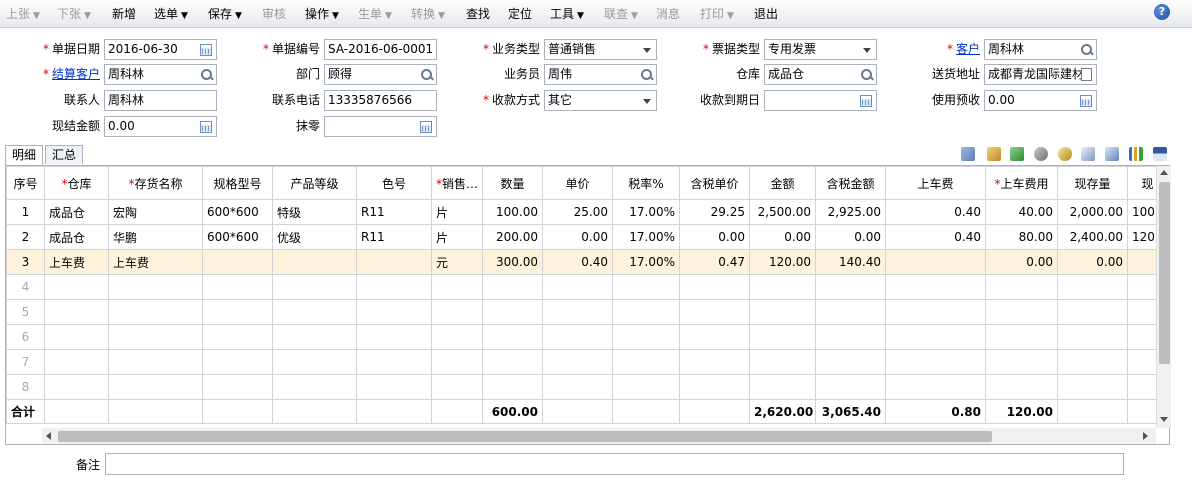 This screenshot has height=480, width=1192. I want to click on table-cell: R11, so click(394, 237).